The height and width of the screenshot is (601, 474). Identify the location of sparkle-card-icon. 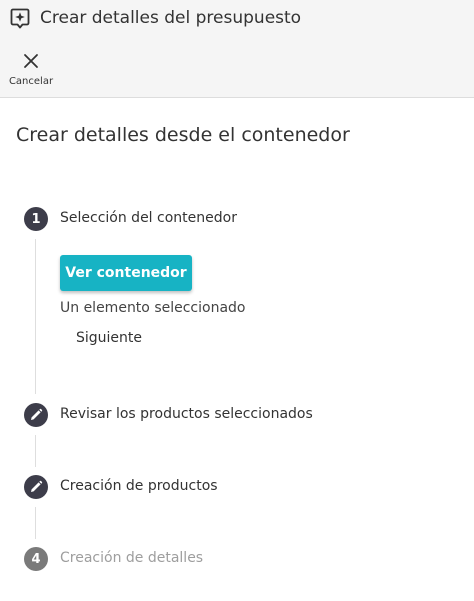
(20, 18).